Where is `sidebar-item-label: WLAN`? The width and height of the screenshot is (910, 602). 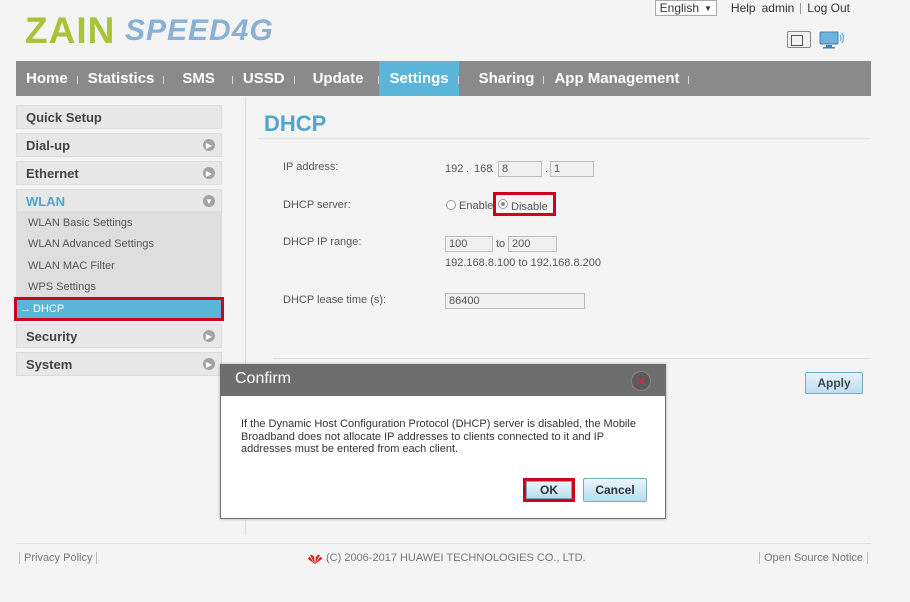 sidebar-item-label: WLAN is located at coordinates (45, 201).